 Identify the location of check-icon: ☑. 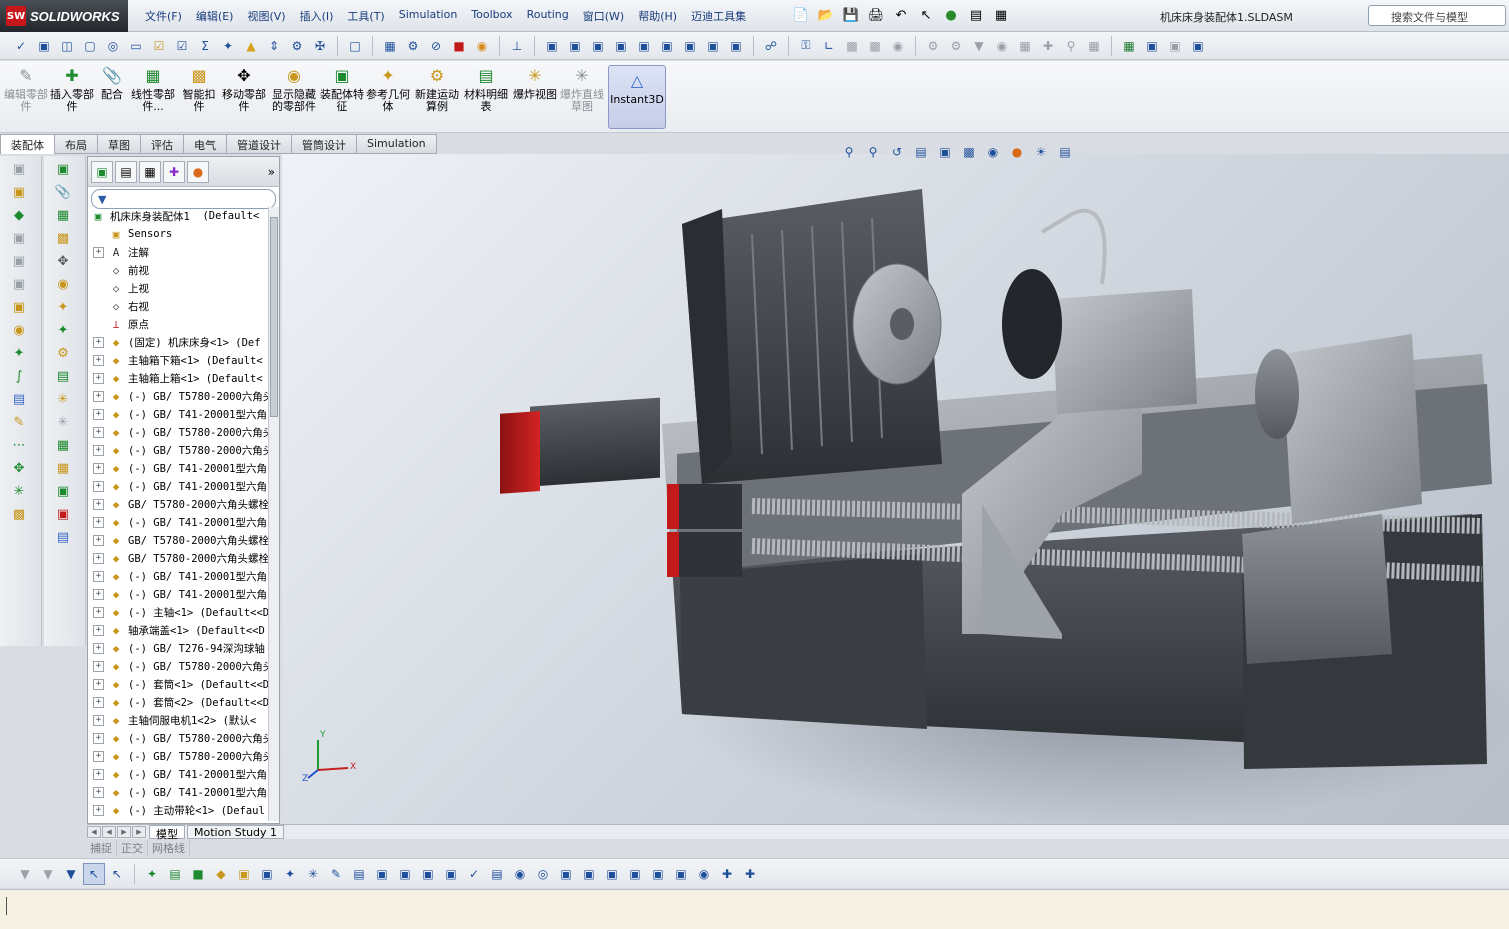
(182, 46).